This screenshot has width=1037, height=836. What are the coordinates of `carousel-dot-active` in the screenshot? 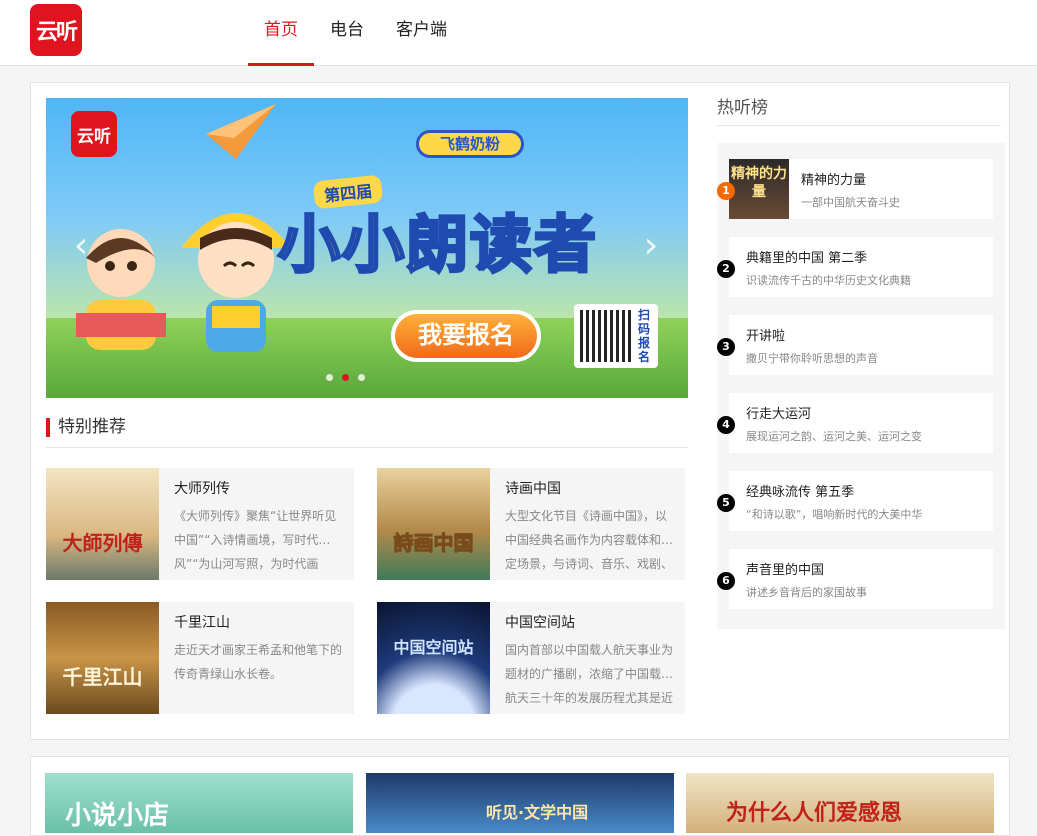 It's located at (345, 377).